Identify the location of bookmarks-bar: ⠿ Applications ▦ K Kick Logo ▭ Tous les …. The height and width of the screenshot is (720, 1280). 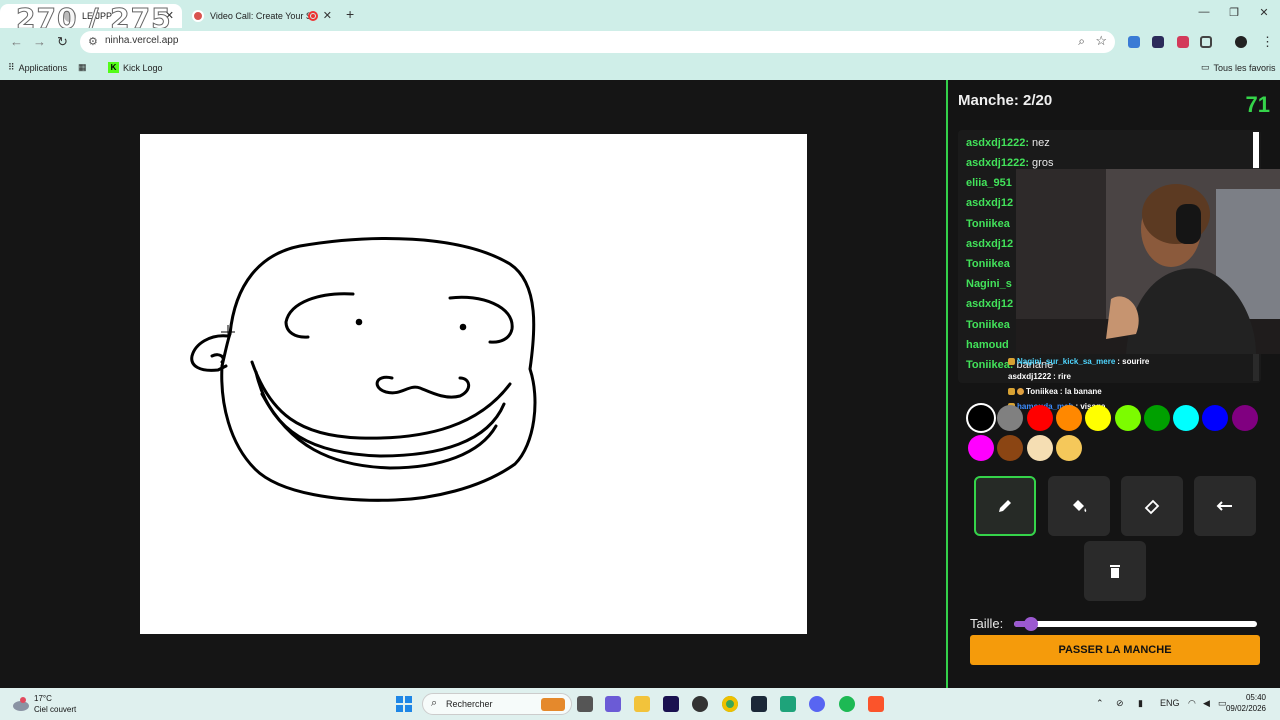
(640, 68).